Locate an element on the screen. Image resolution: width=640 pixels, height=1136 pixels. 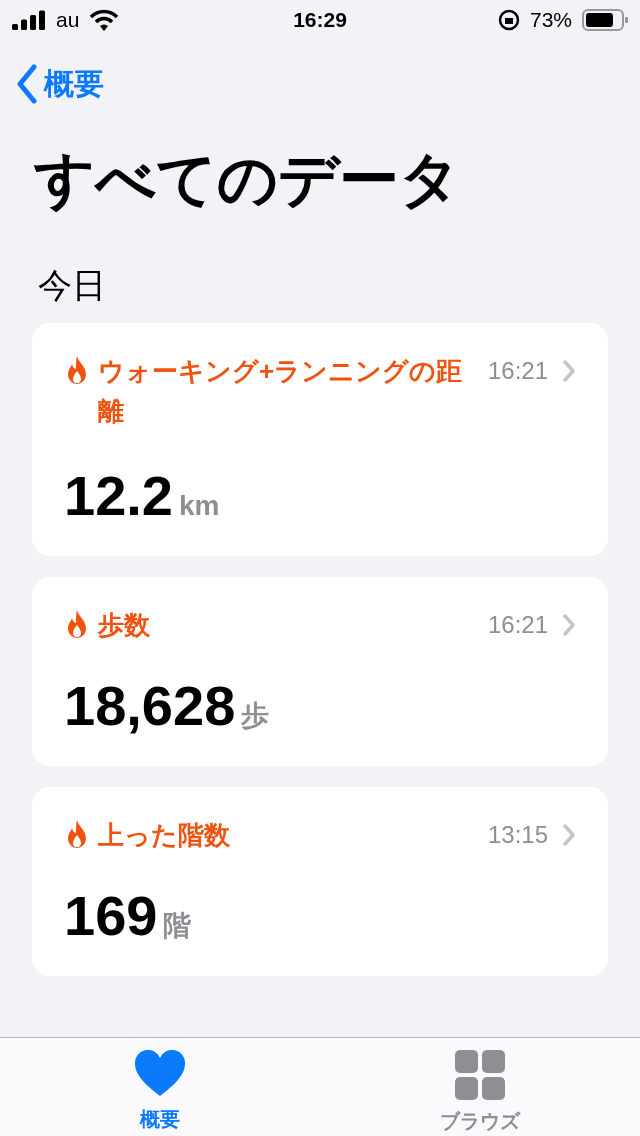
tab-bar-item: 概要 is located at coordinates (160, 1087).